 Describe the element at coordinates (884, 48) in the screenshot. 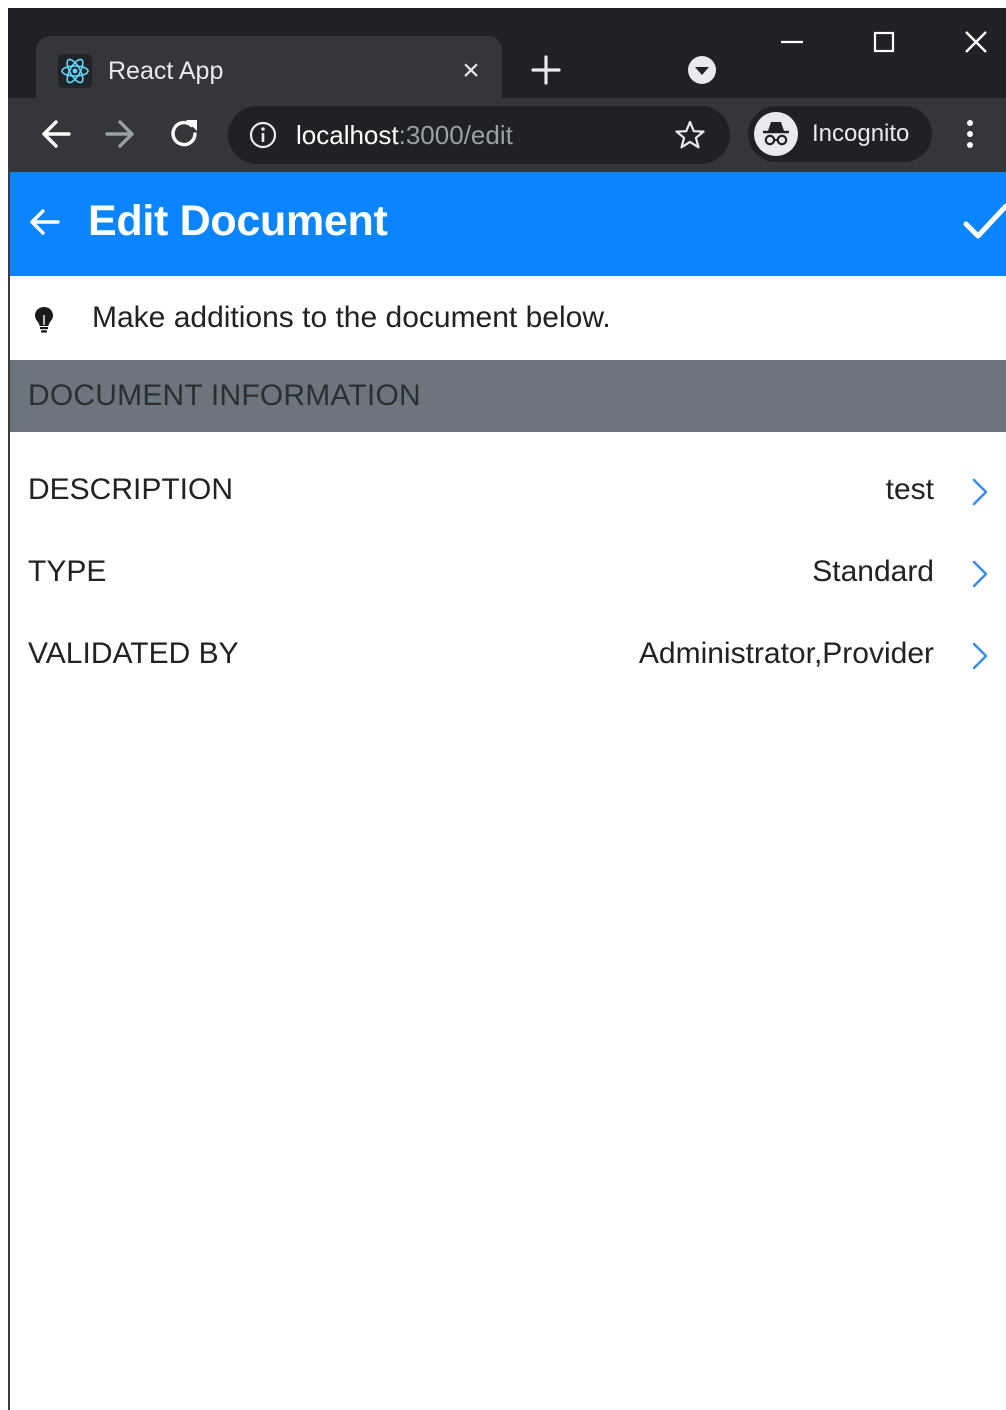

I see `maximize-icon` at that location.